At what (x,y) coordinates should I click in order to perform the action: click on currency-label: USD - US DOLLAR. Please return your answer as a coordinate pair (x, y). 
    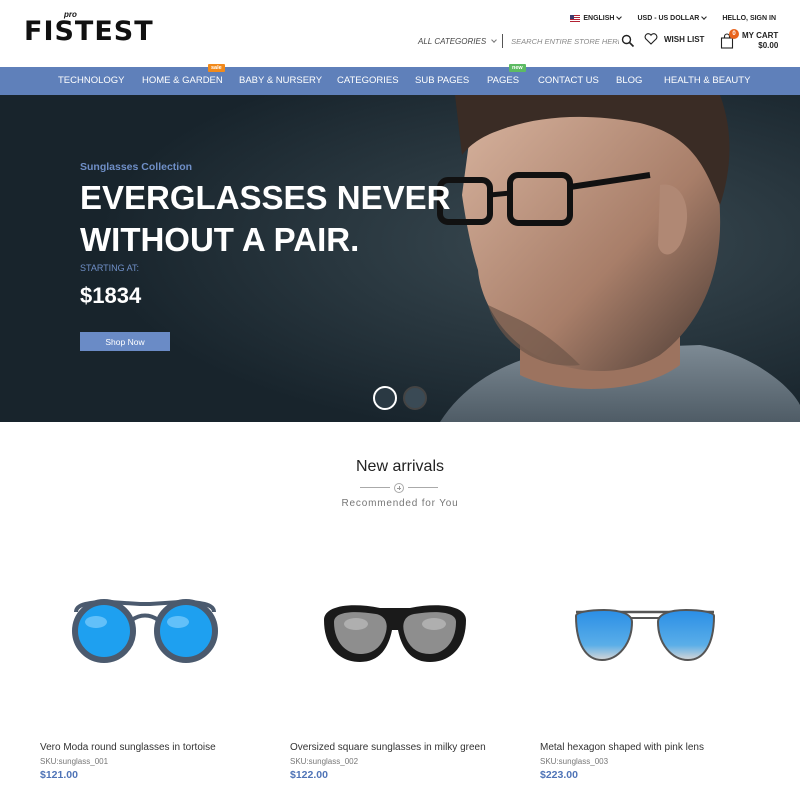
    Looking at the image, I should click on (668, 18).